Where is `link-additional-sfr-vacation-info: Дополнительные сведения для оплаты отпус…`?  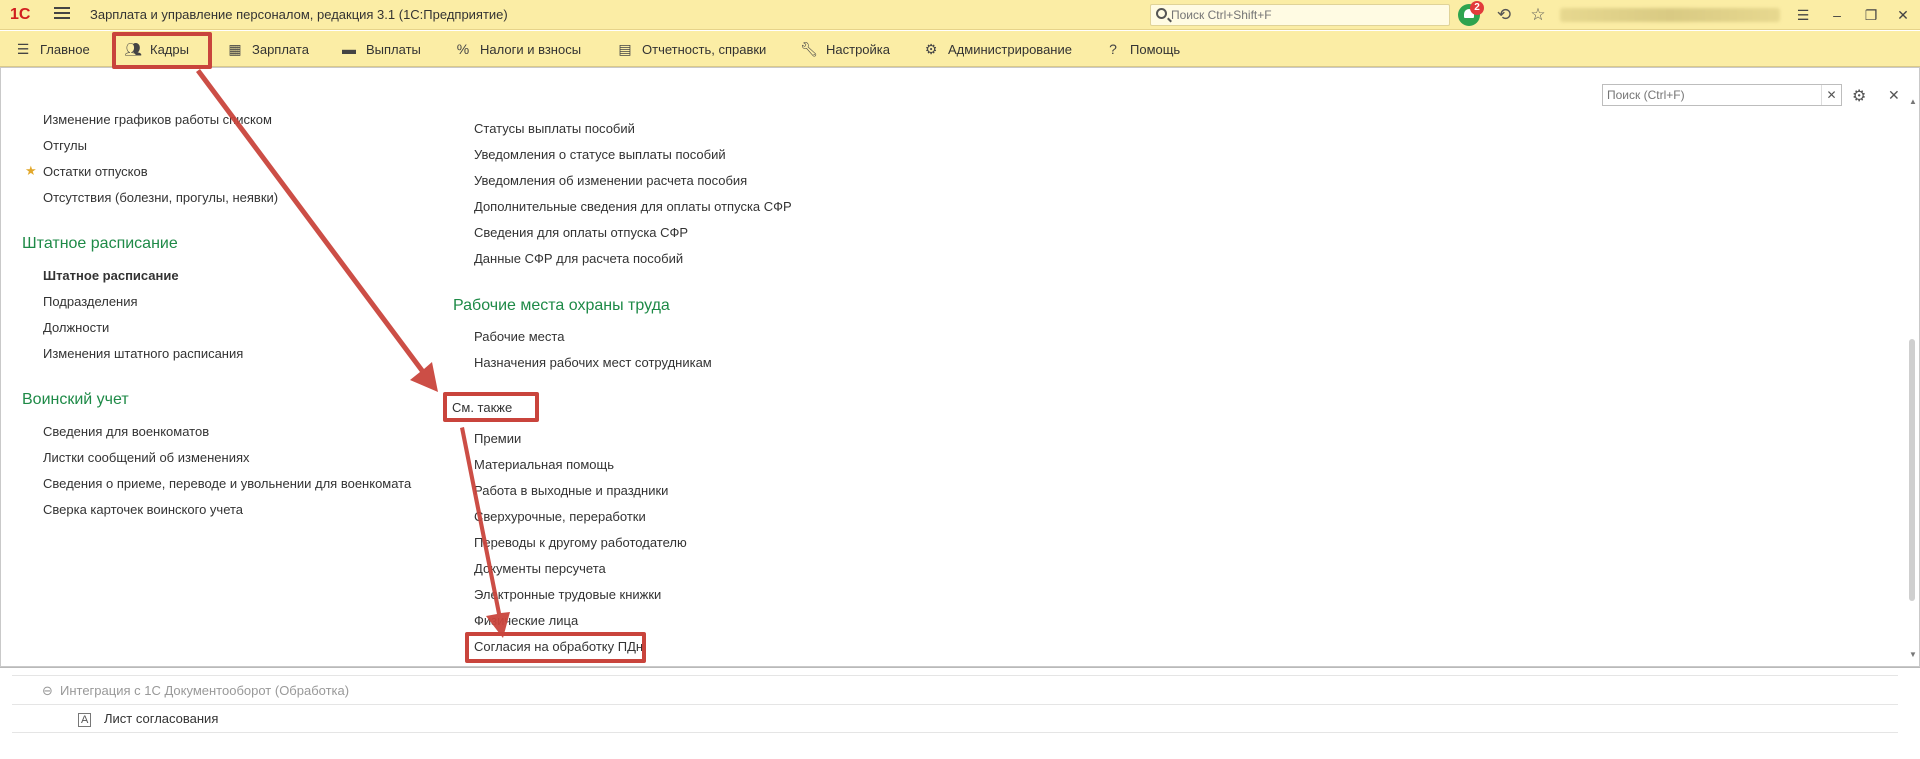 link-additional-sfr-vacation-info: Дополнительные сведения для оплаты отпус… is located at coordinates (633, 206).